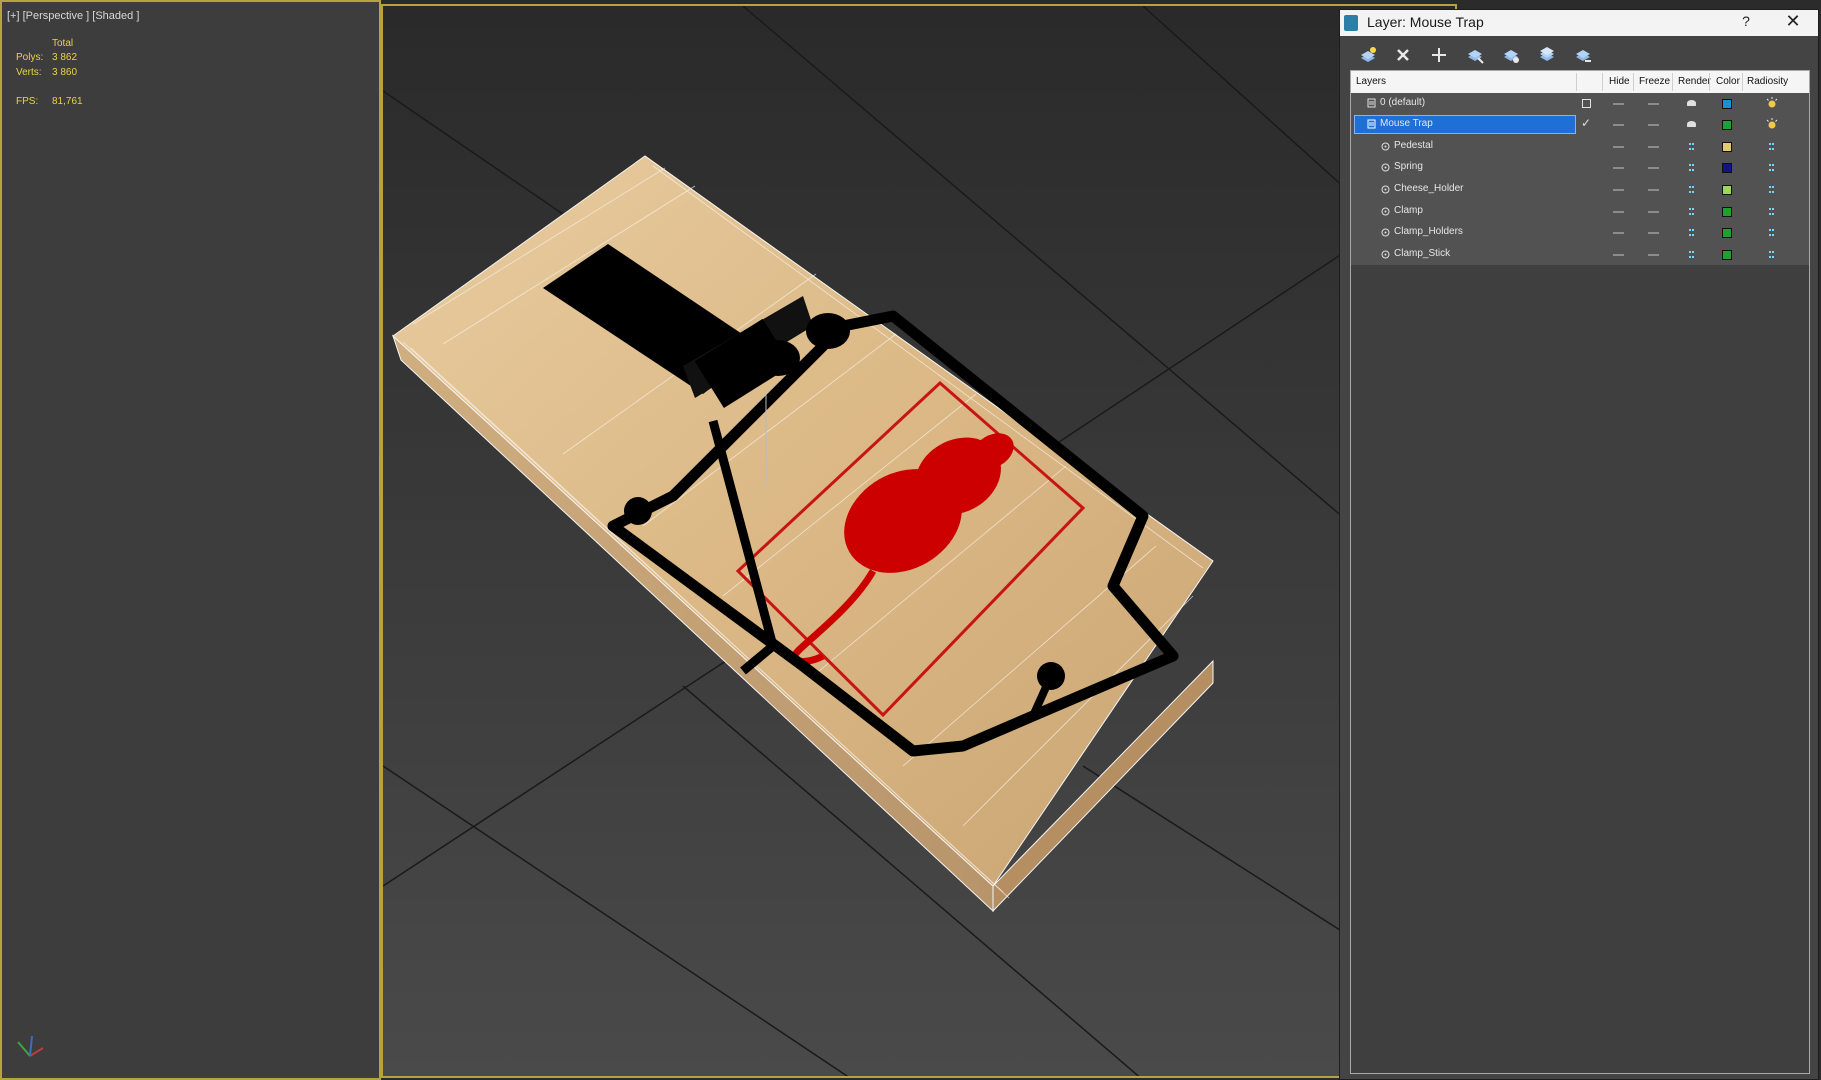  What do you see at coordinates (73, 16) in the screenshot?
I see `viewport-label: [+] [Perspective ] [Shaded ]` at bounding box center [73, 16].